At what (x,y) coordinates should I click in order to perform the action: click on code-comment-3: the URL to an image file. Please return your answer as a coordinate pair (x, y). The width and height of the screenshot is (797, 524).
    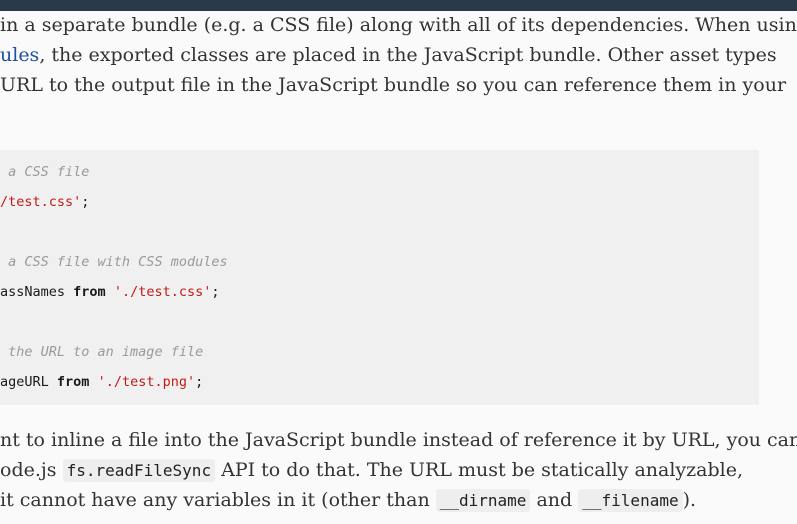
    Looking at the image, I should click on (101, 352).